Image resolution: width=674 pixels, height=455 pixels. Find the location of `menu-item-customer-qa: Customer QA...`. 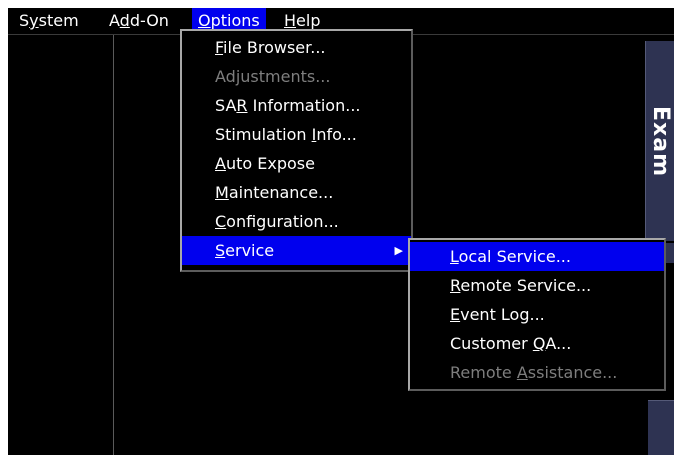

menu-item-customer-qa: Customer QA... is located at coordinates (537, 343).